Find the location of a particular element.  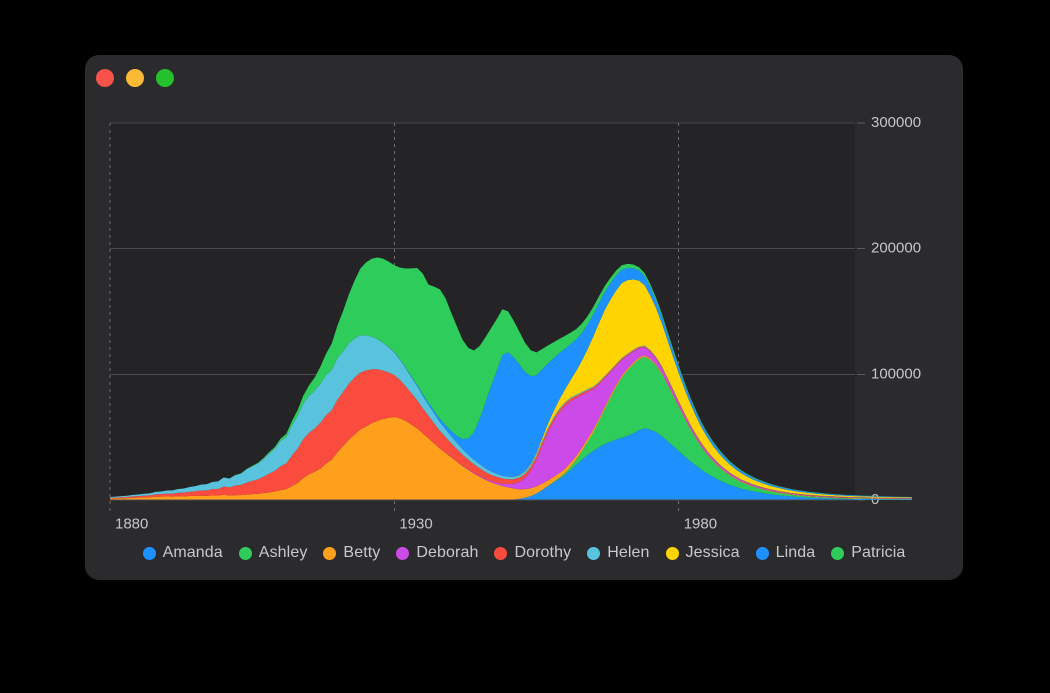

legend-item-label: Linda is located at coordinates (795, 552).